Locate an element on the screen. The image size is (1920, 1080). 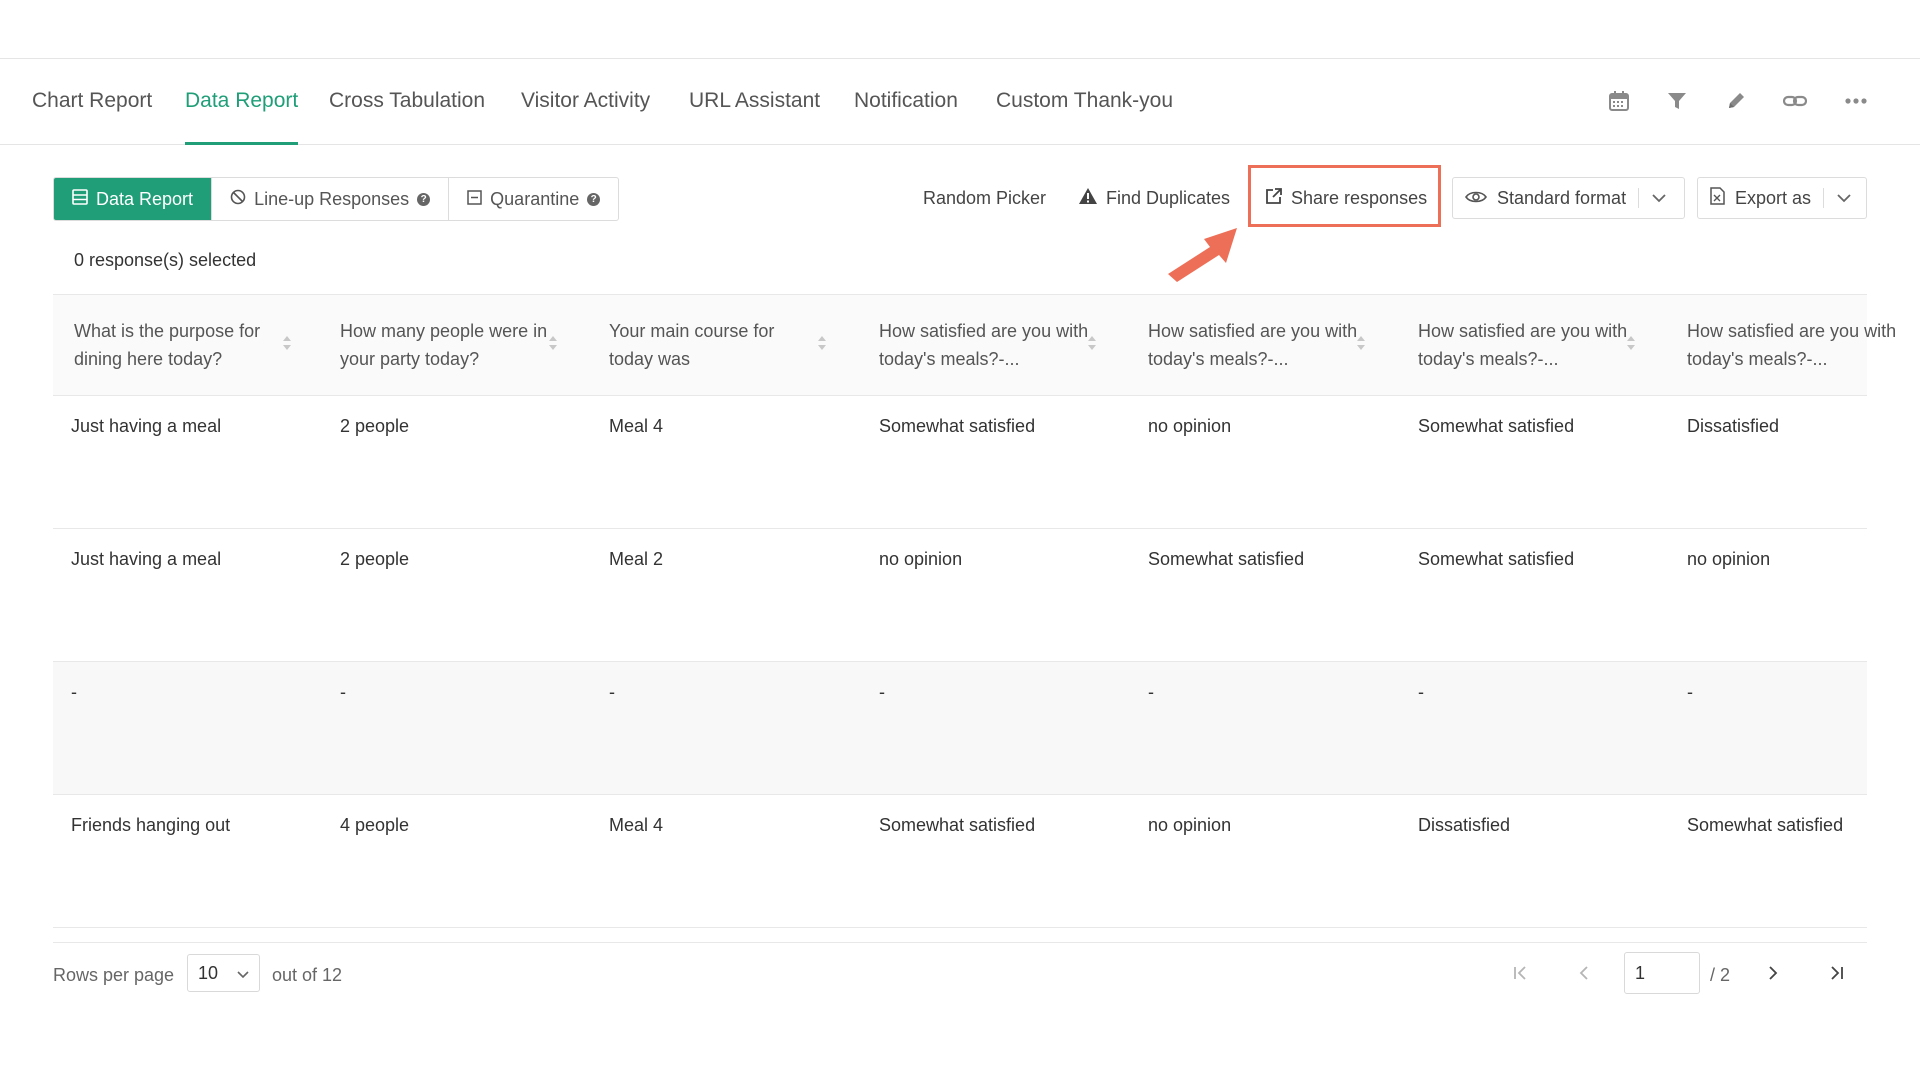
random-picker-label: Random Picker is located at coordinates (985, 197).